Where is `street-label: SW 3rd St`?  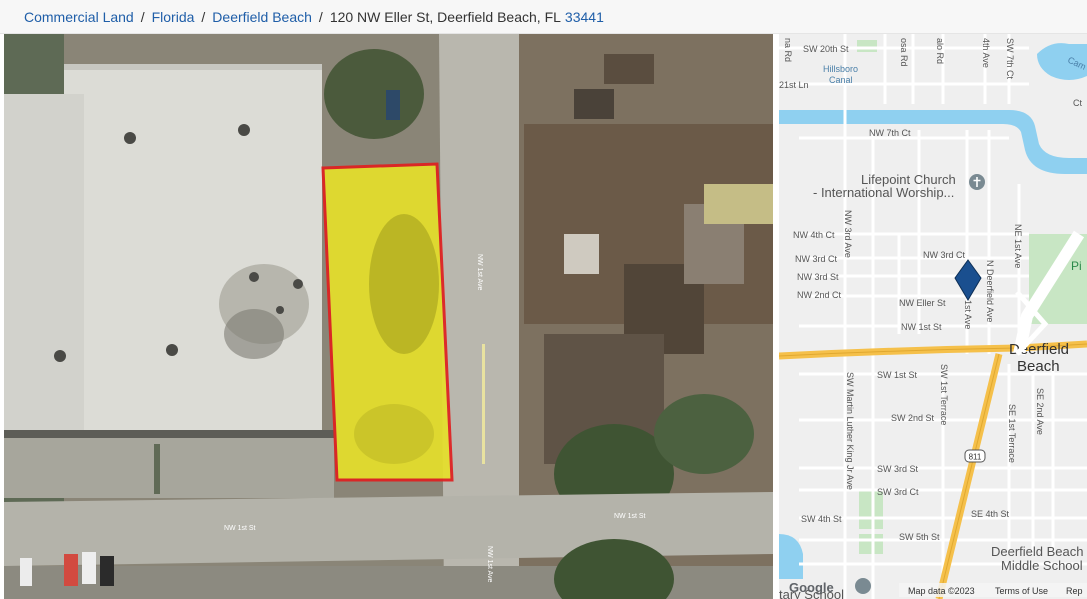 street-label: SW 3rd St is located at coordinates (898, 469).